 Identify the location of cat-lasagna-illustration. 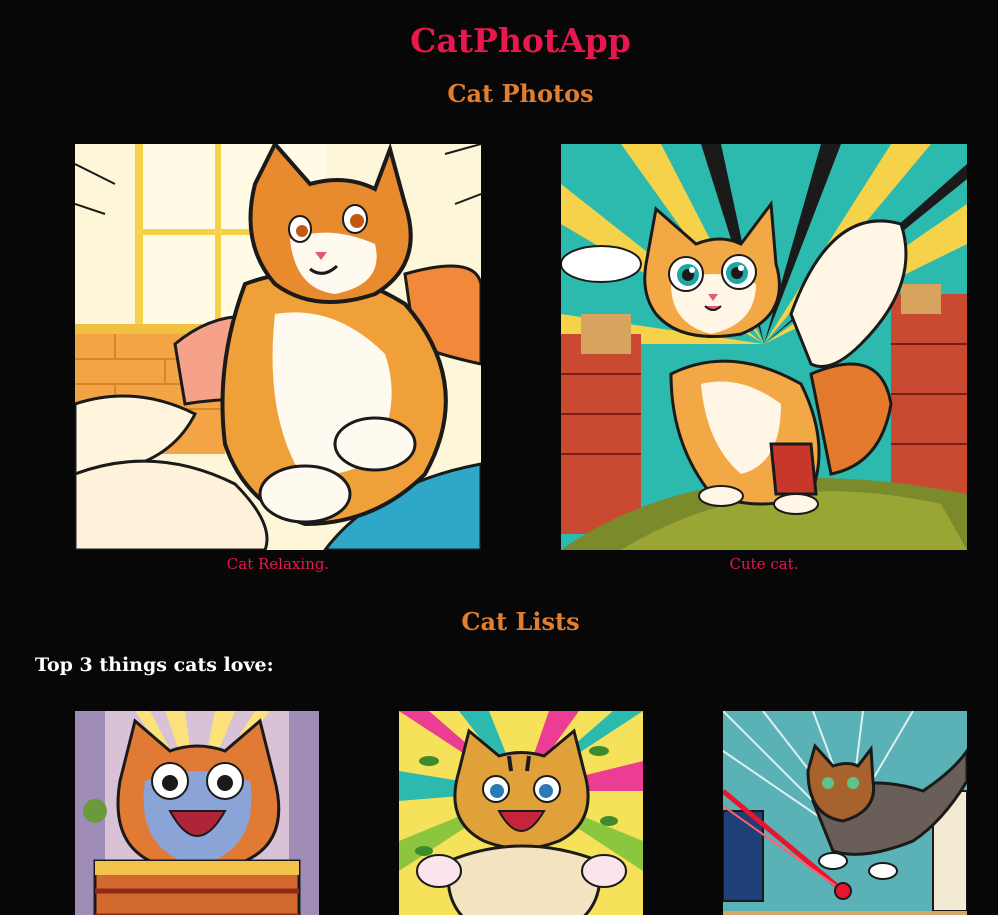
(197, 813).